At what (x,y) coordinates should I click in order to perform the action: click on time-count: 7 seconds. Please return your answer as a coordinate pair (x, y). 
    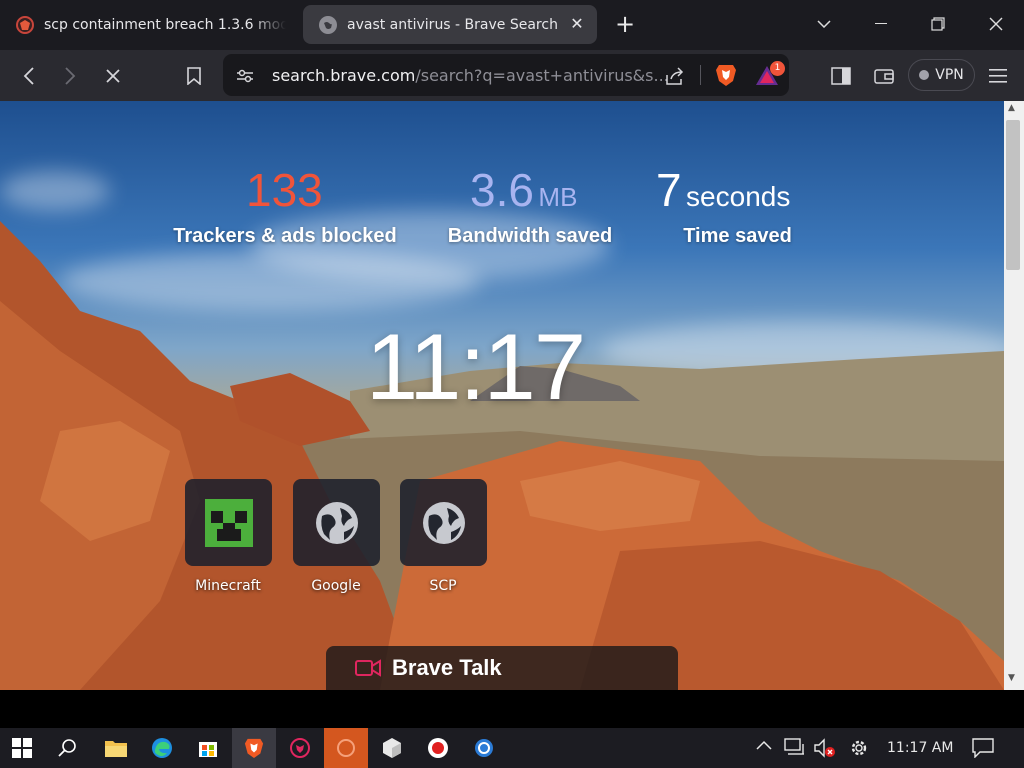
    Looking at the image, I should click on (723, 190).